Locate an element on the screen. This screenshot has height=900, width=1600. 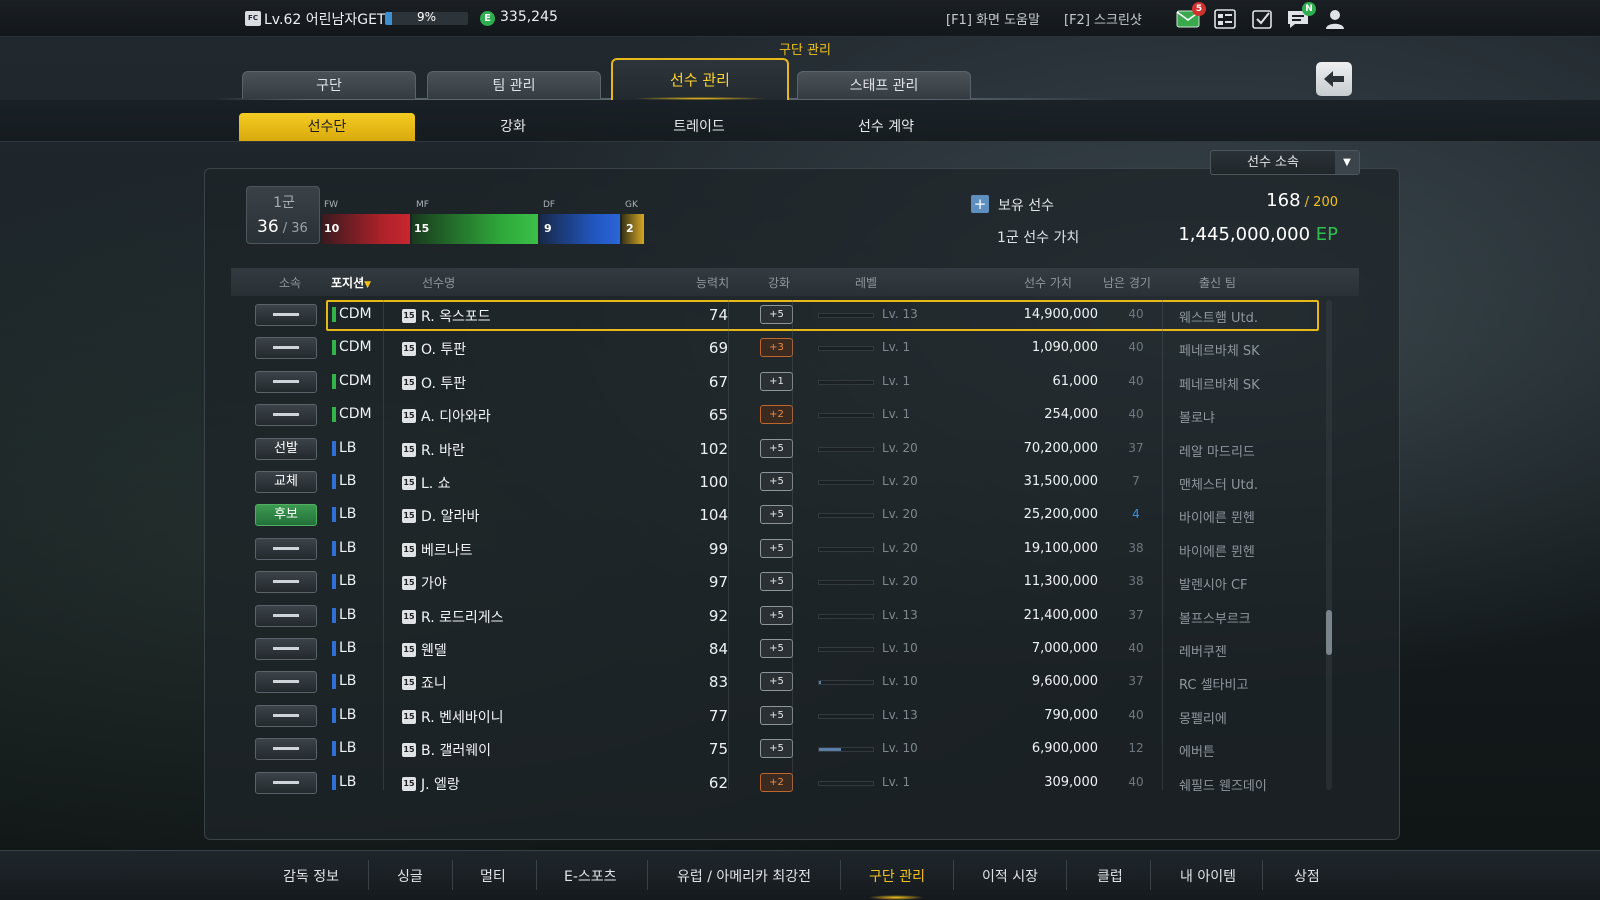
nav-europe-america: 유럽 / 아메리카 최강전 is located at coordinates (744, 876).